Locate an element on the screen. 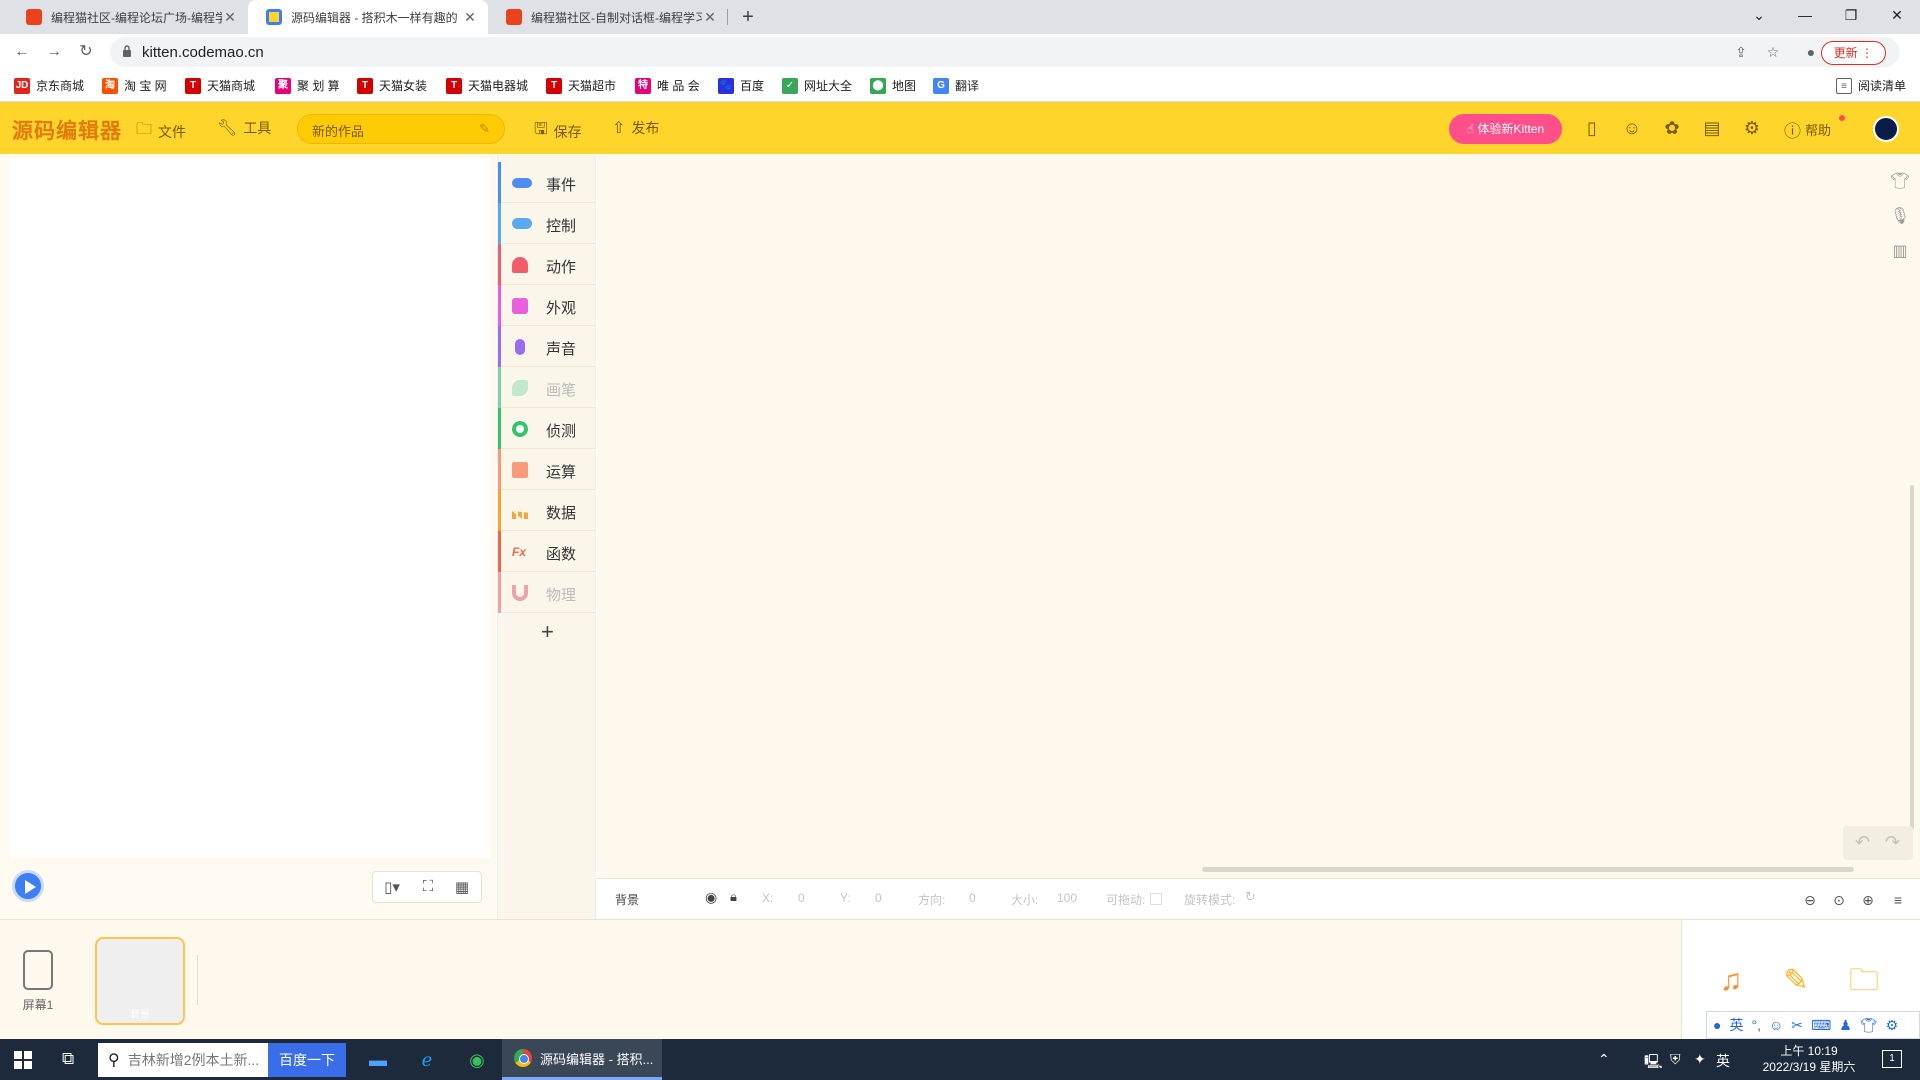  bookmark-maps: ⬤ 地图 is located at coordinates (893, 85).